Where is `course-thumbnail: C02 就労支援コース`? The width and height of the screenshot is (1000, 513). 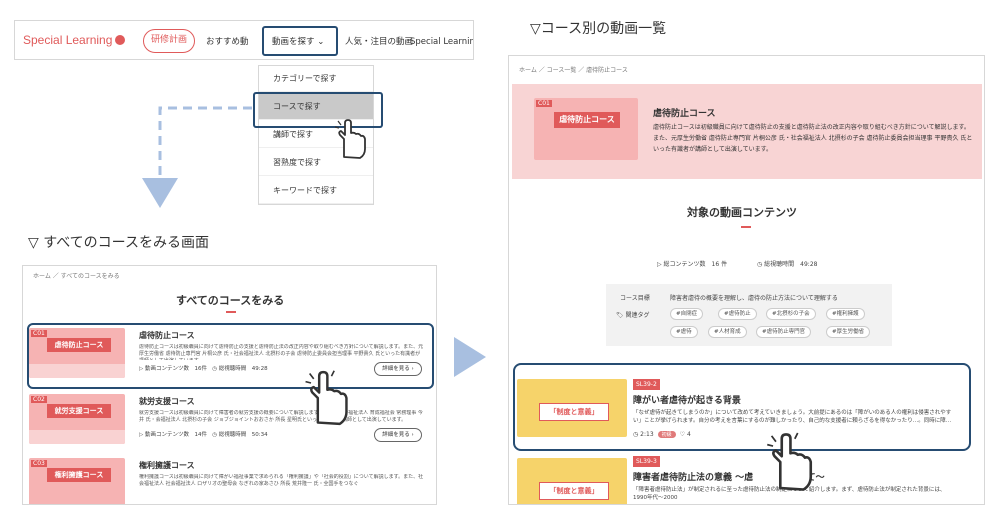 course-thumbnail: C02 就労支援コース is located at coordinates (77, 419).